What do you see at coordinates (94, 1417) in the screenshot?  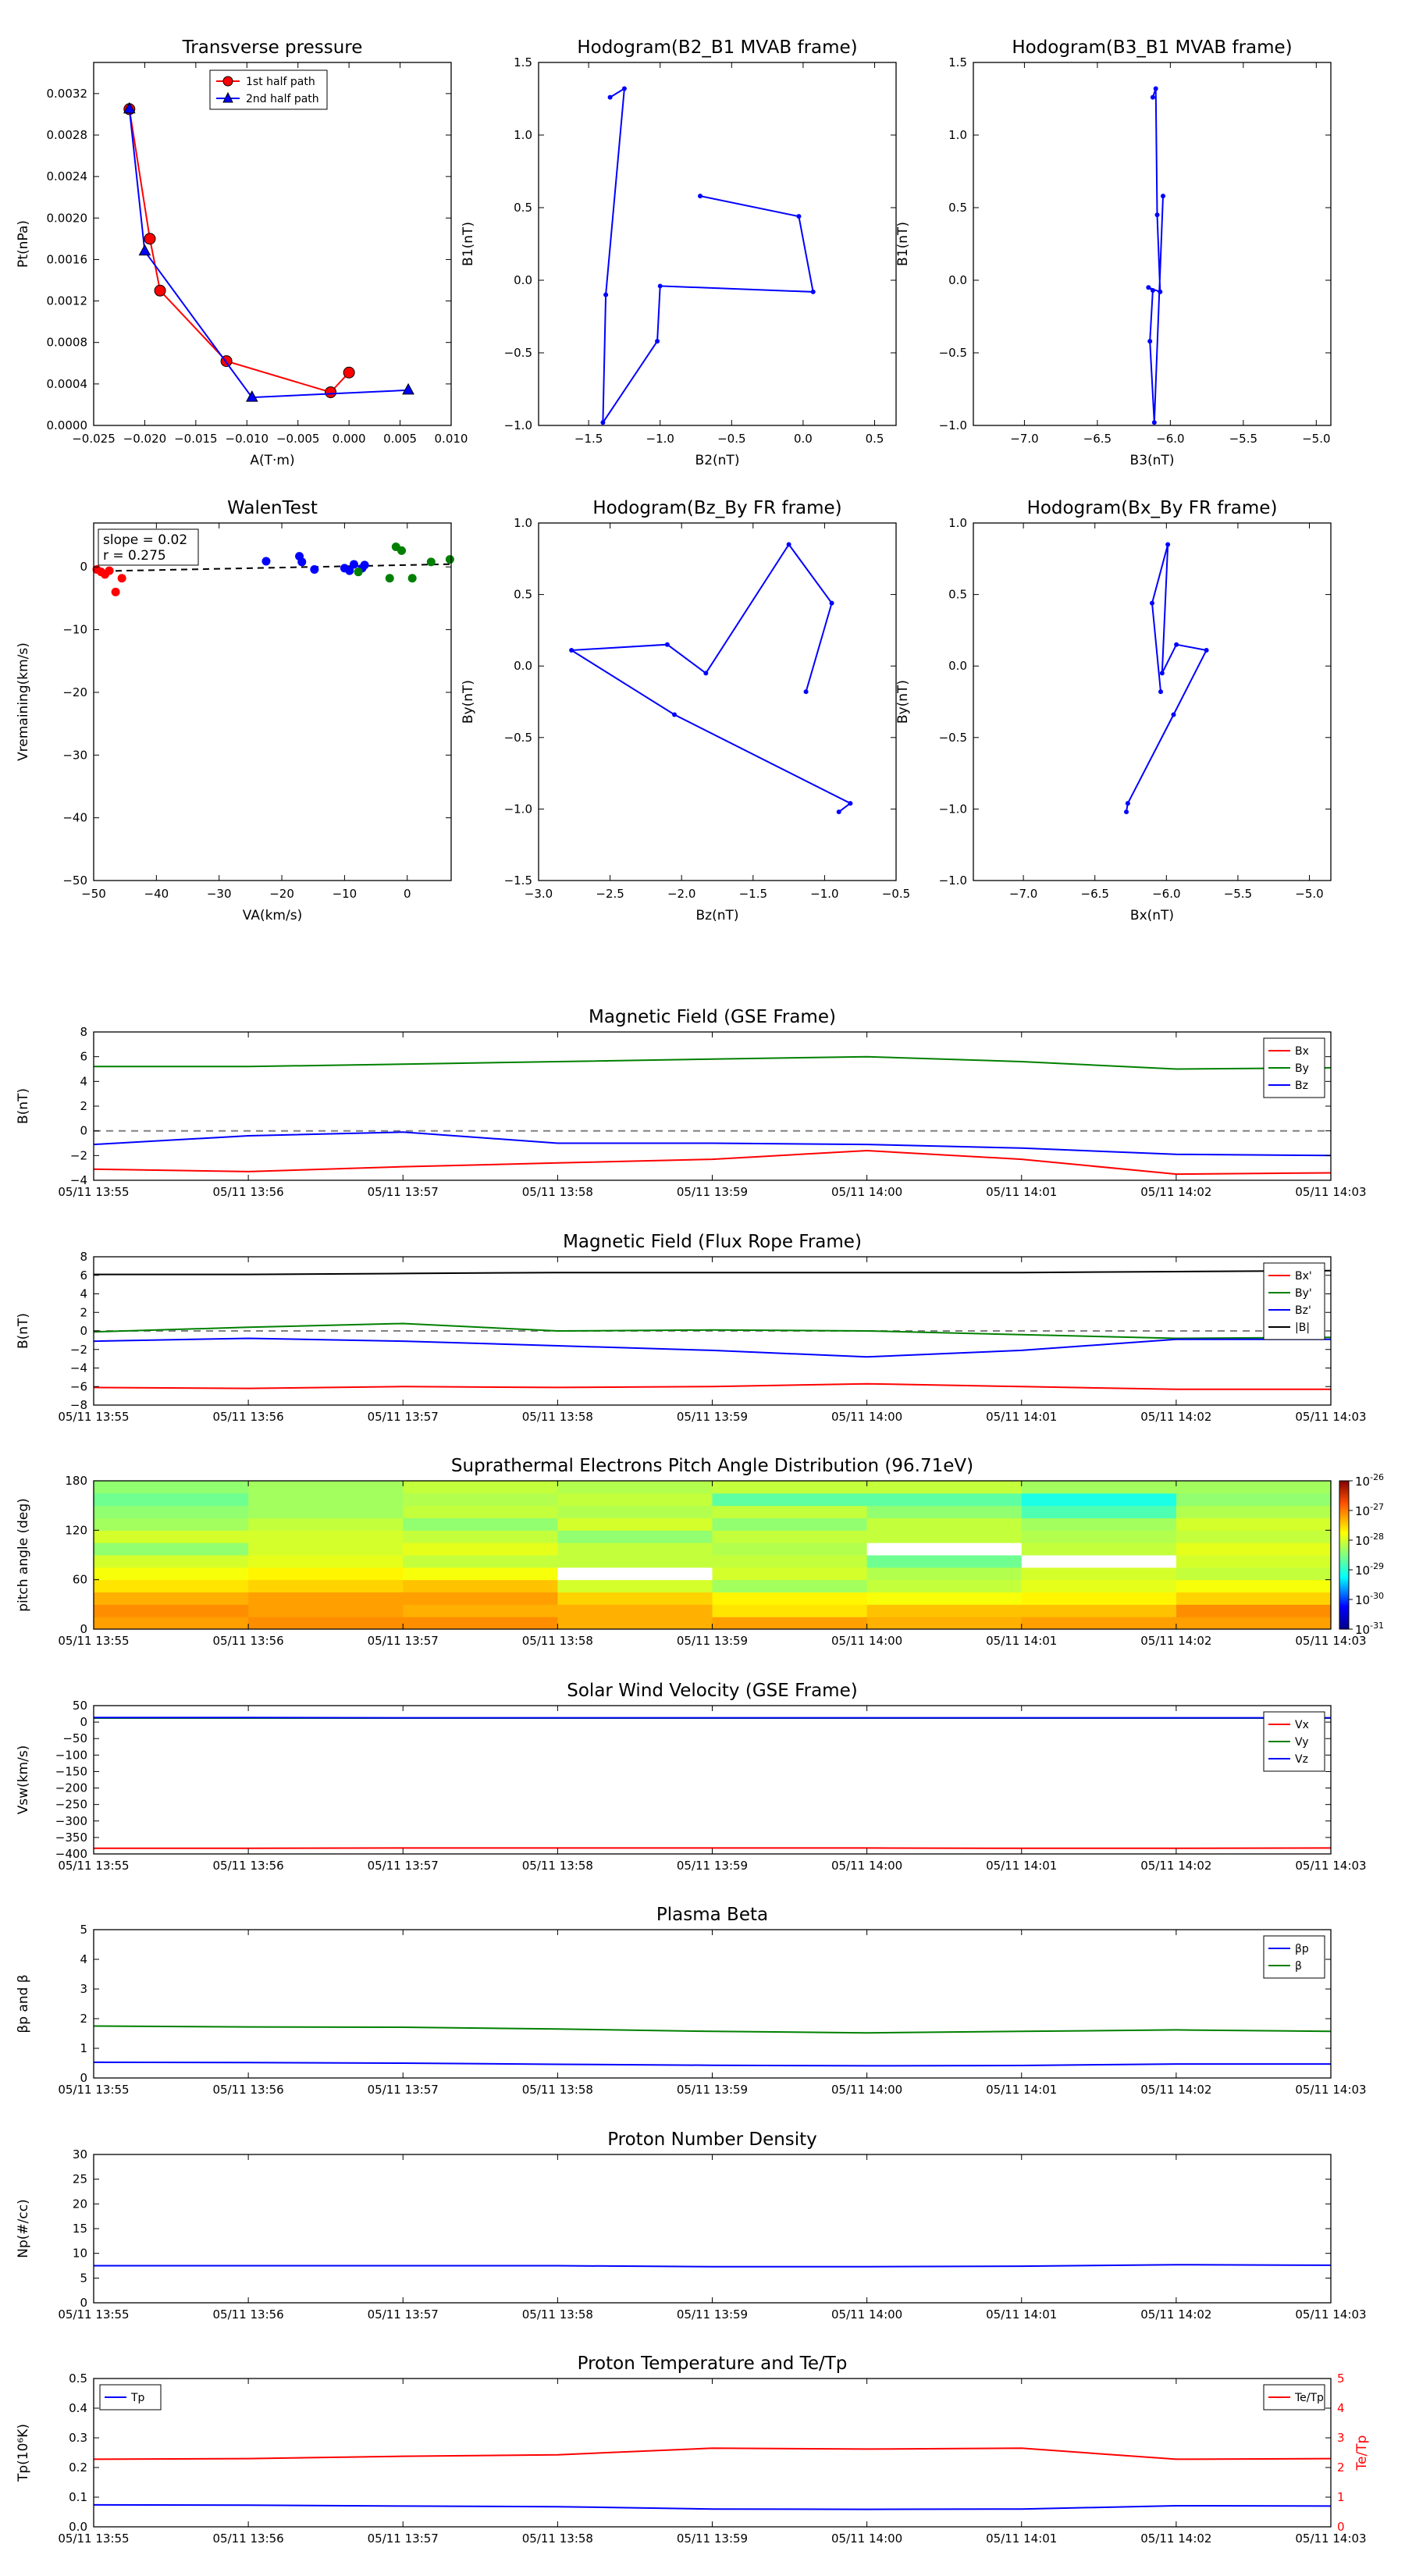 I see `magnetic-field-fr-xtick-label: 05/11 13:55` at bounding box center [94, 1417].